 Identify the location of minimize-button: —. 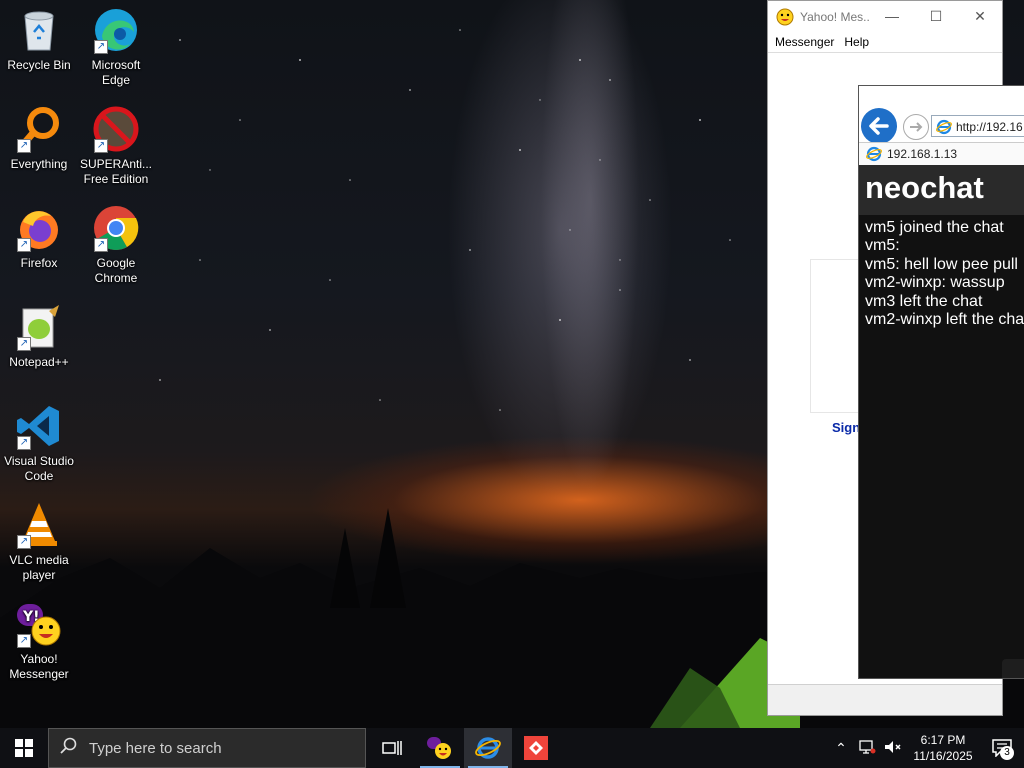
(892, 16).